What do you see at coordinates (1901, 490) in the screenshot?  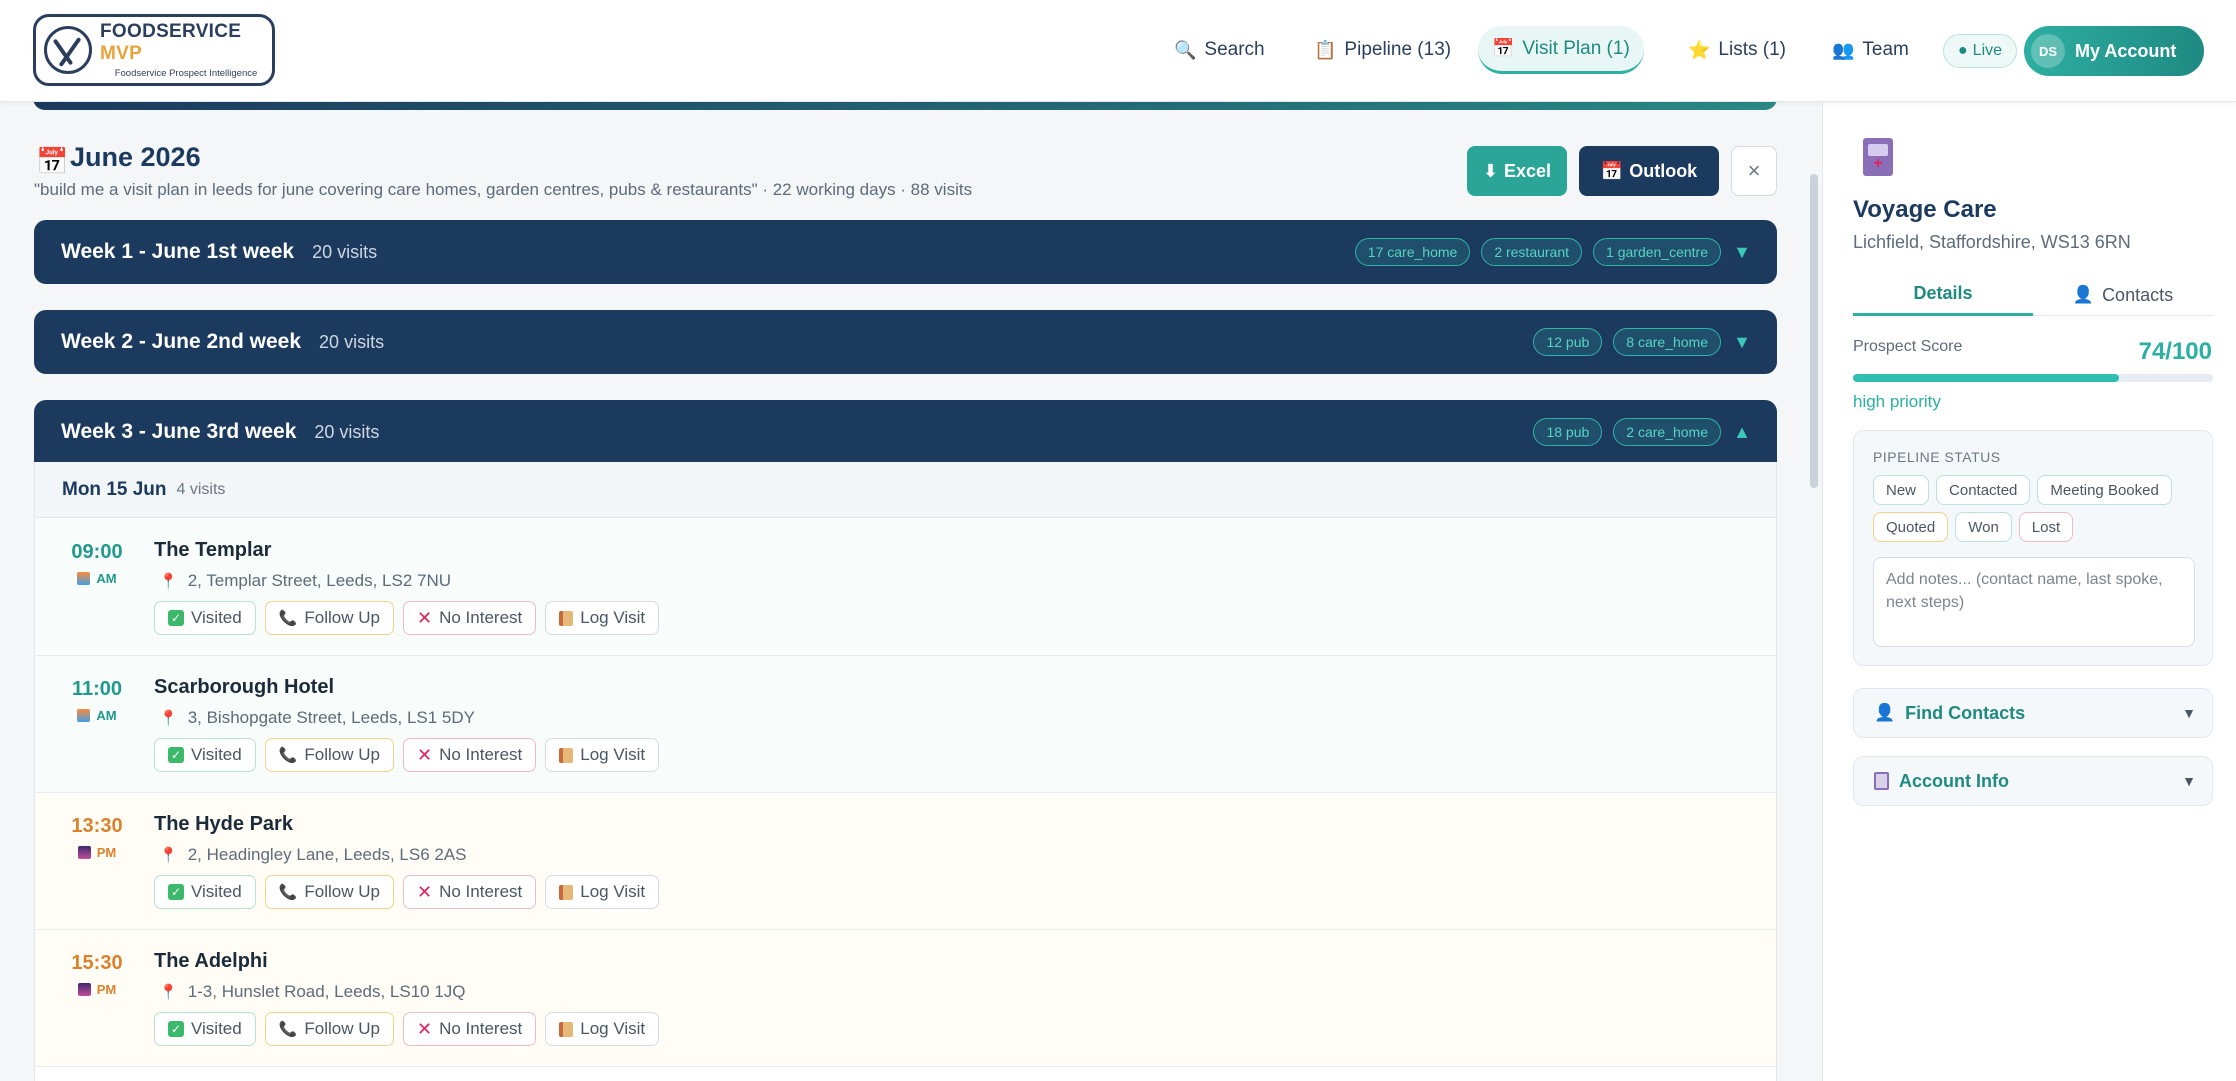 I see `status-new-button: New` at bounding box center [1901, 490].